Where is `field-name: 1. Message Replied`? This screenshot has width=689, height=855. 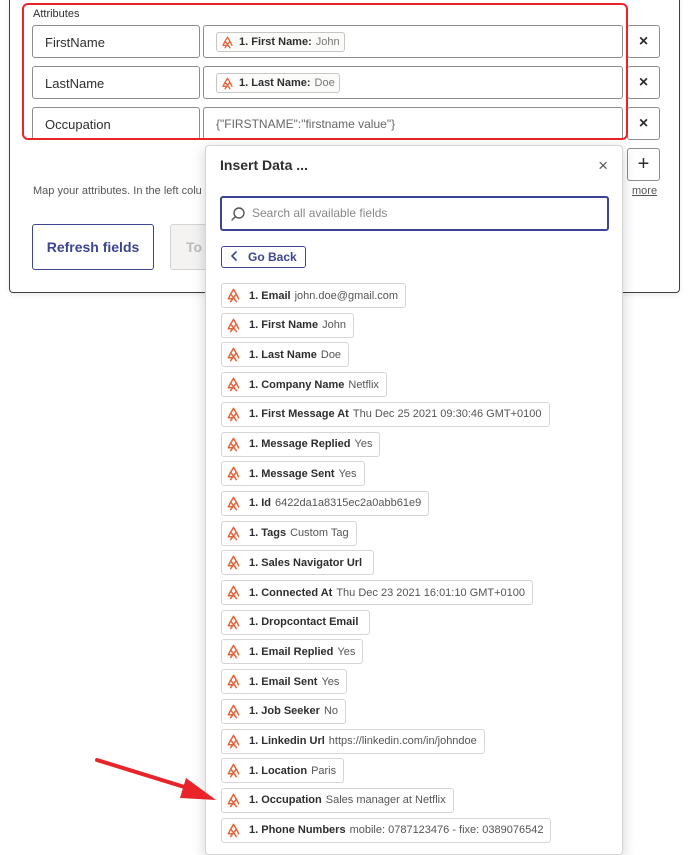 field-name: 1. Message Replied is located at coordinates (300, 444).